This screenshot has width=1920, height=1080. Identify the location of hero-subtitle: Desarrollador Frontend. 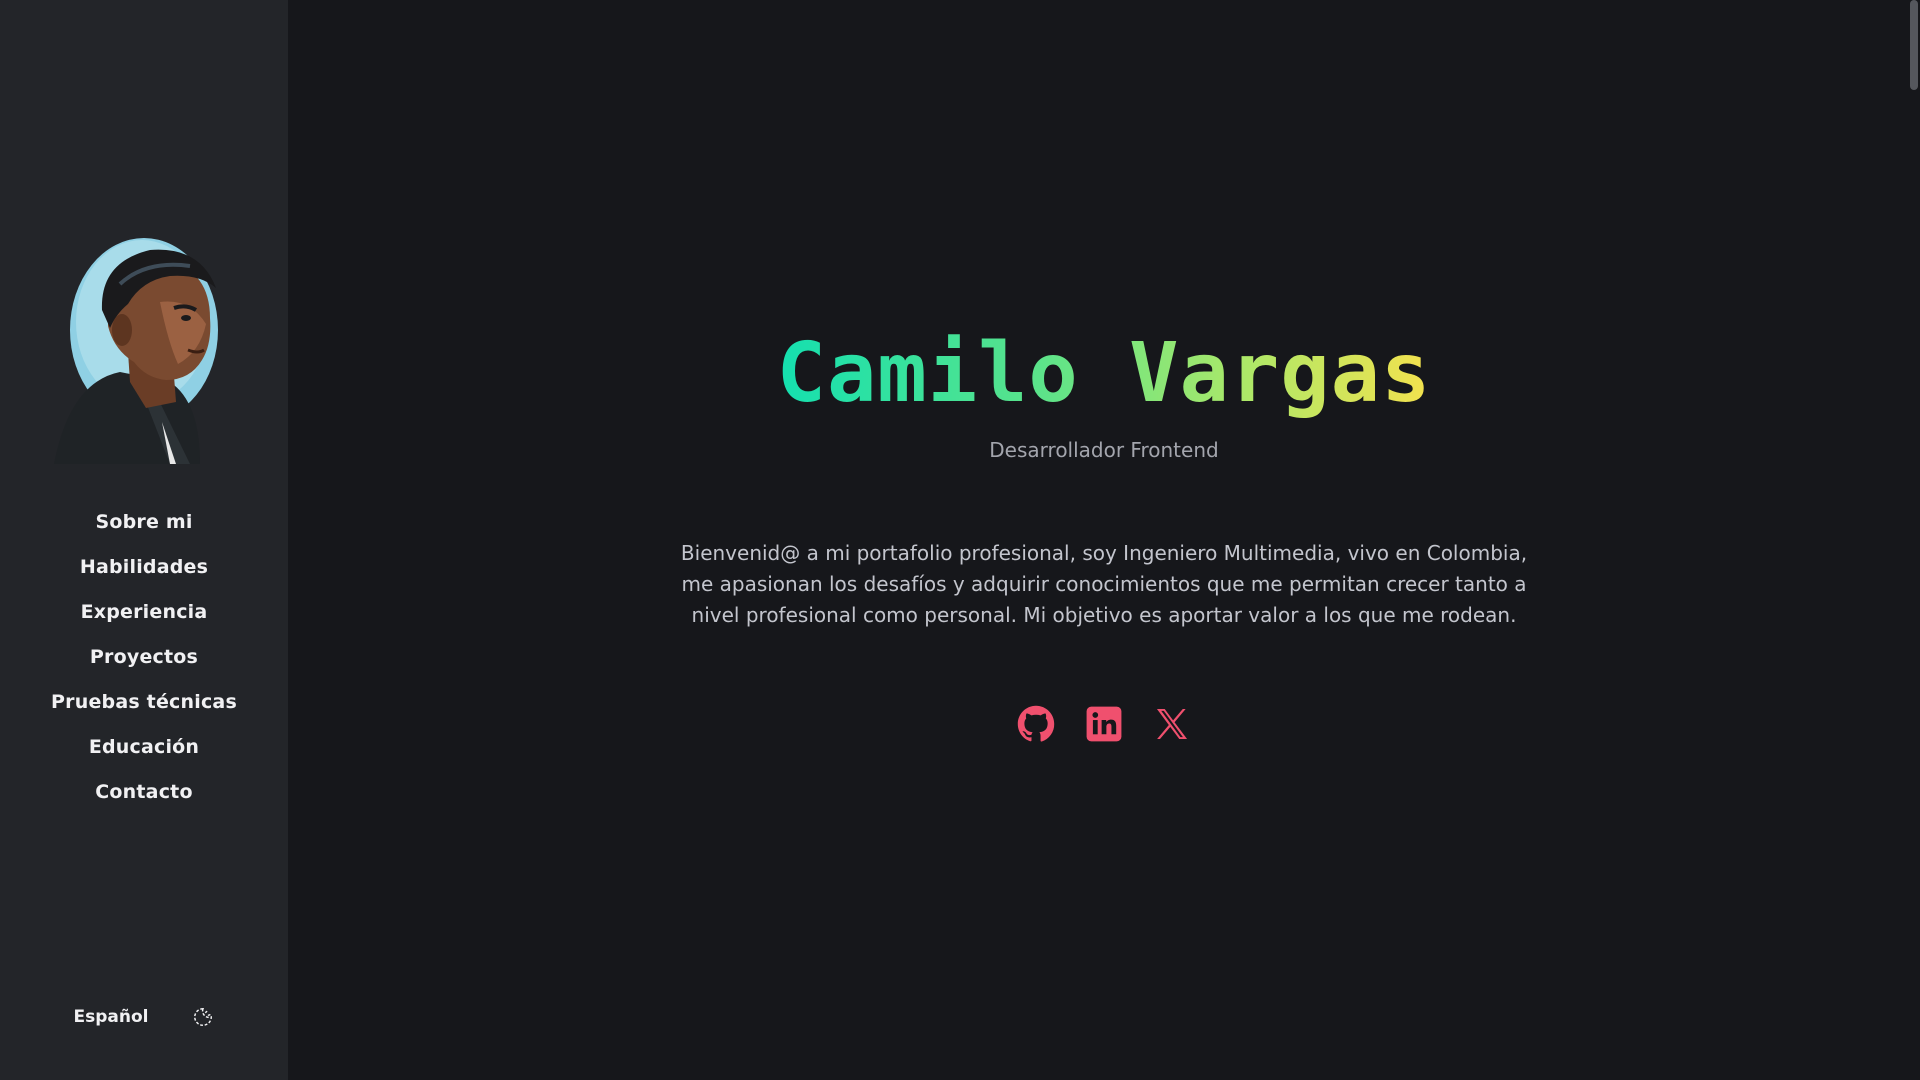
(1104, 450).